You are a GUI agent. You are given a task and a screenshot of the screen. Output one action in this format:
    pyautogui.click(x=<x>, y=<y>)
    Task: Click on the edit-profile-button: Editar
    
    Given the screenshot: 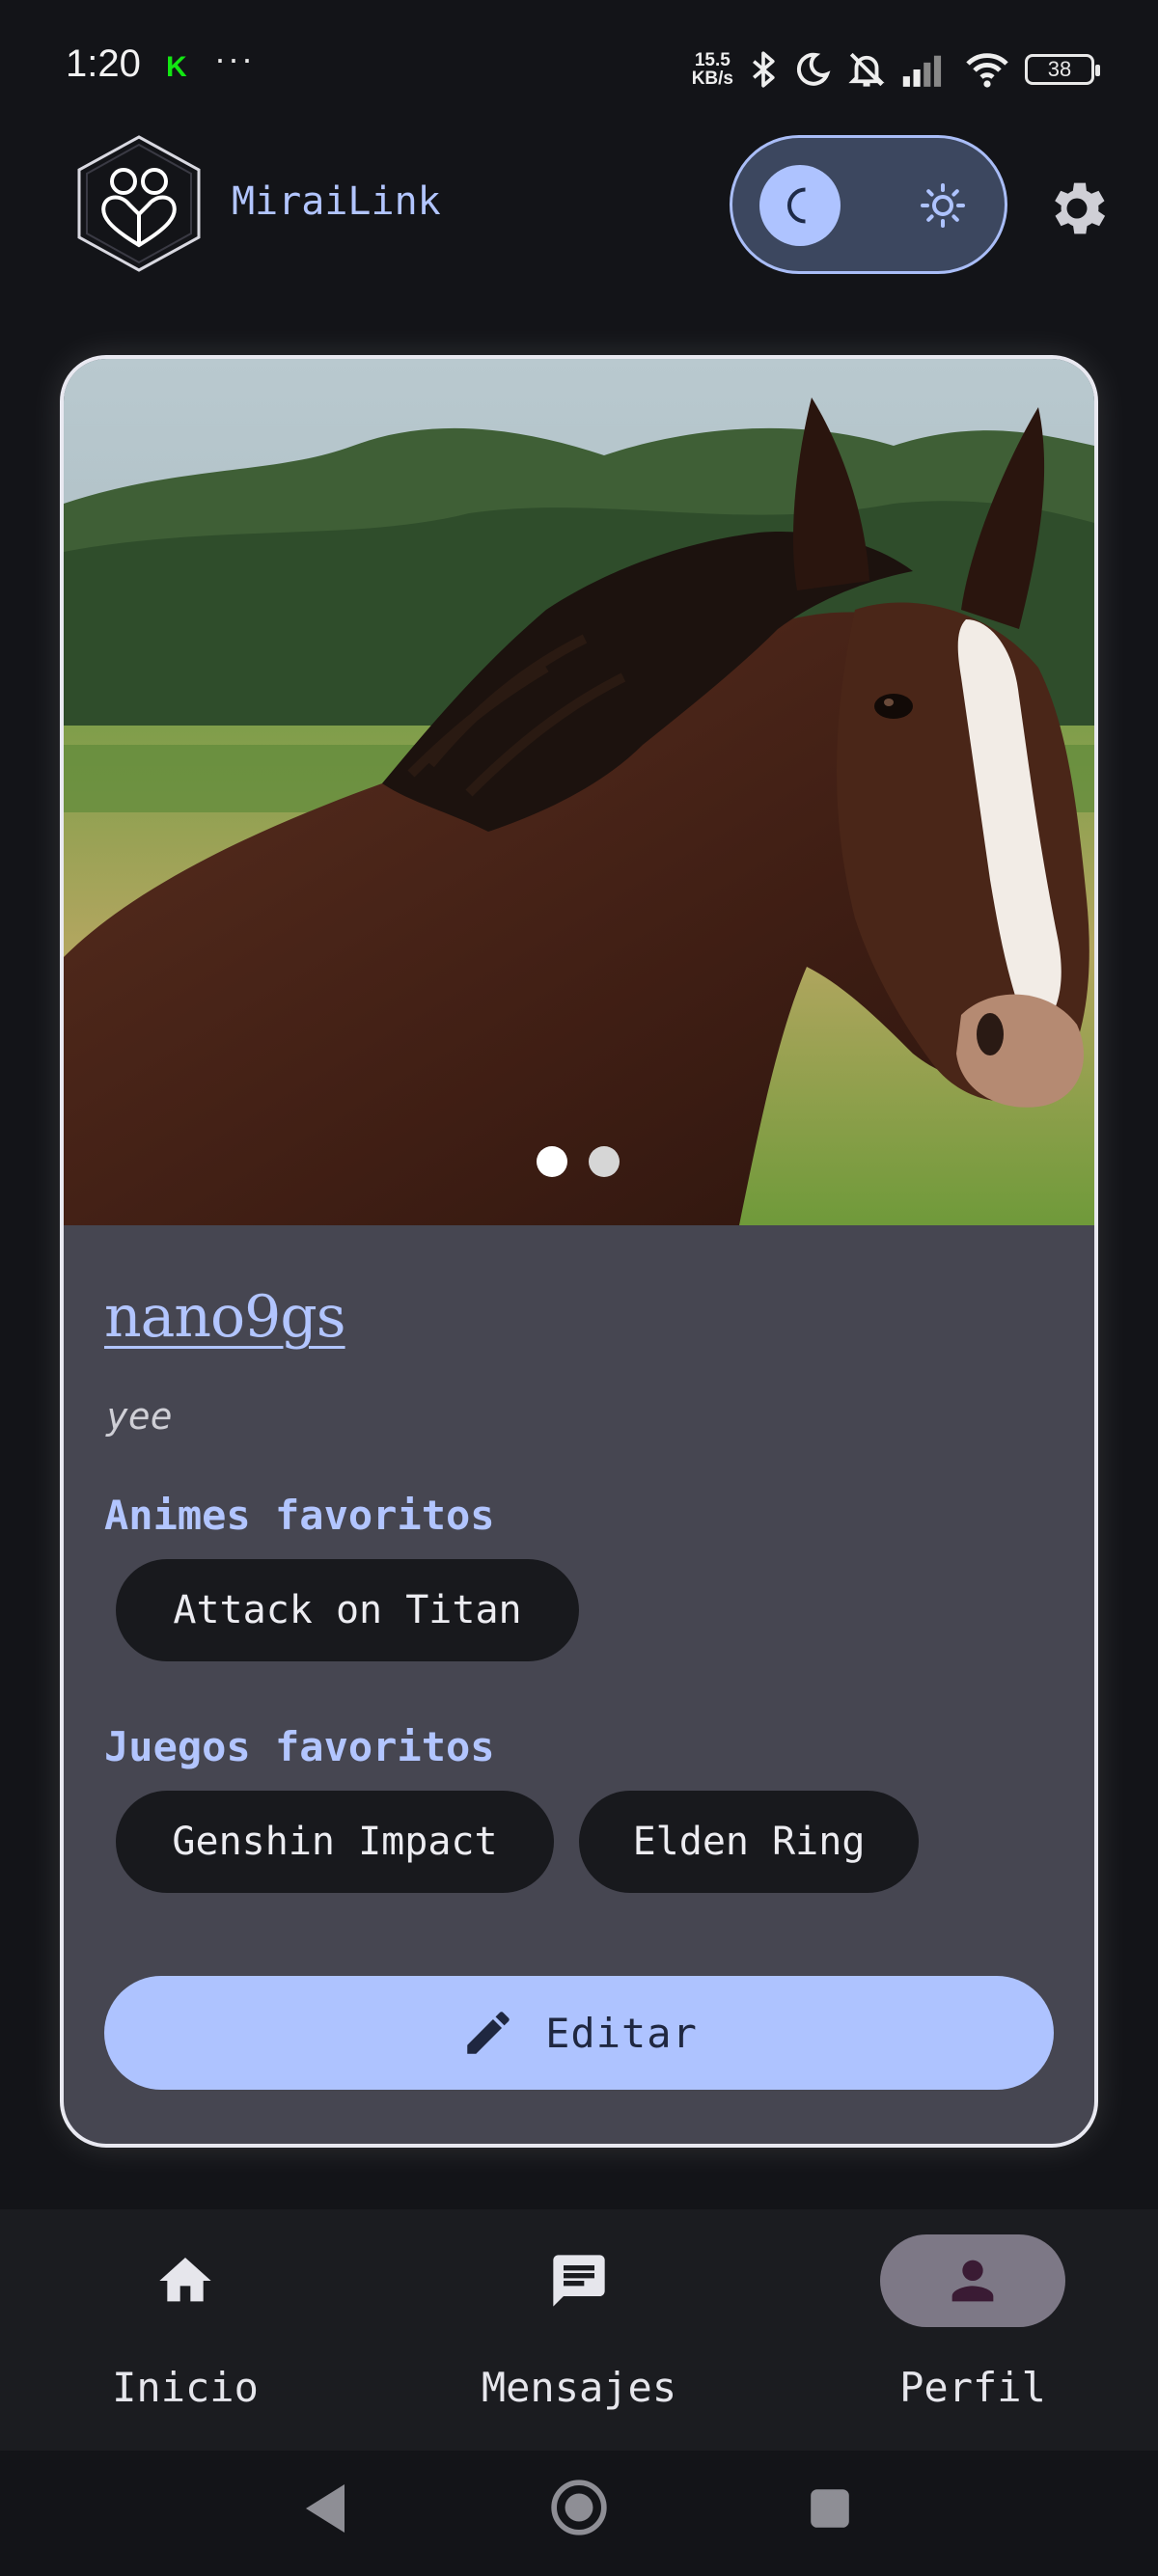 What is the action you would take?
    pyautogui.click(x=579, y=2033)
    